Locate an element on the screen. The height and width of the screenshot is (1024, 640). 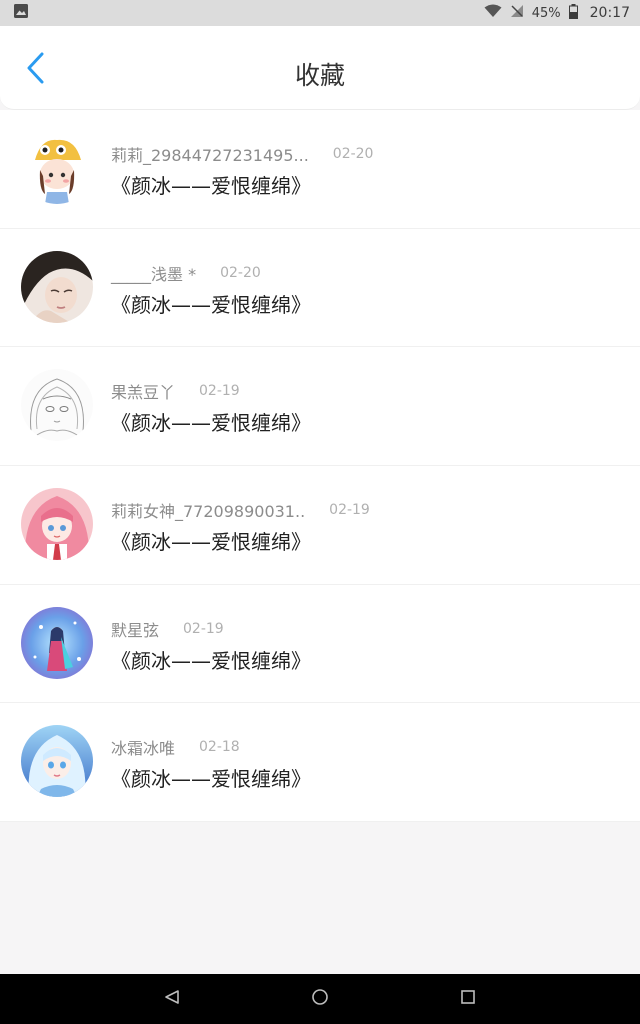
item-meta: 莉莉_29844727231495... 02-20 is located at coordinates (242, 154).